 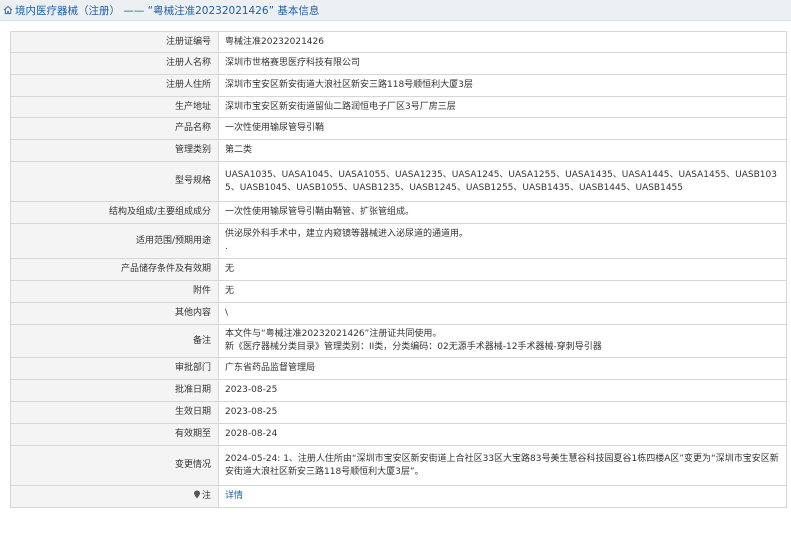 I want to click on table-row: 附件 无, so click(x=398, y=291).